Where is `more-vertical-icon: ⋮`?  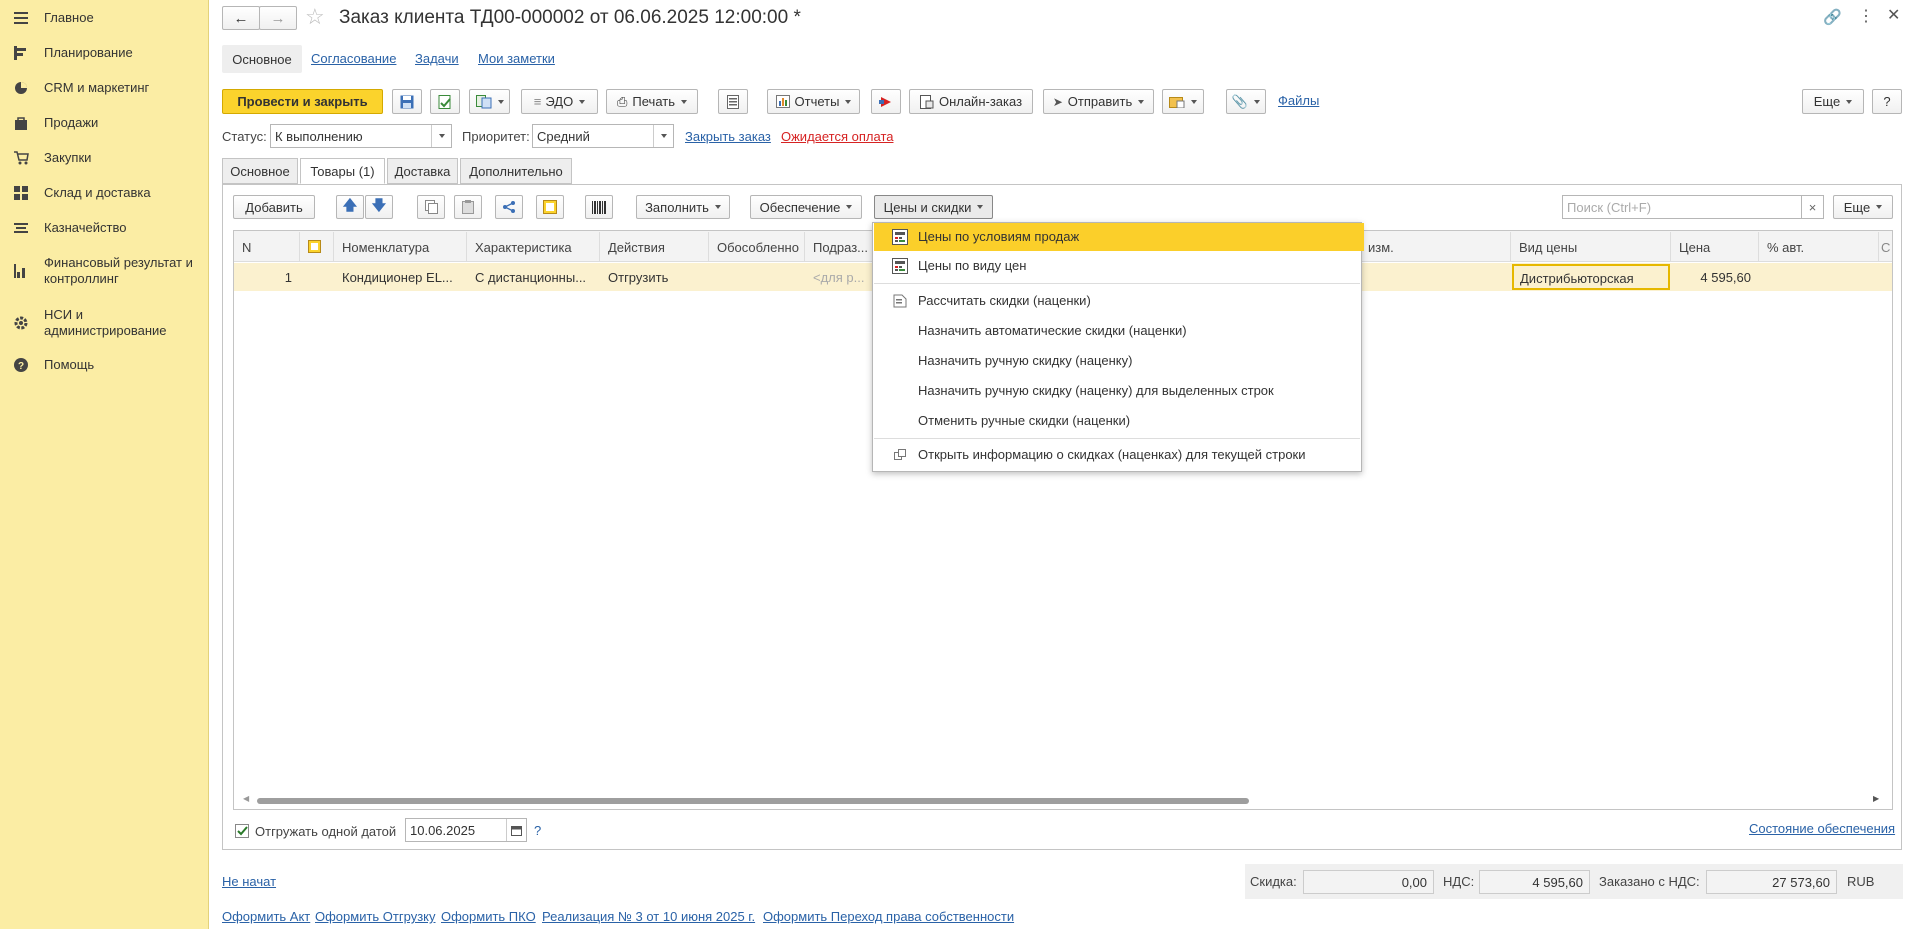
more-vertical-icon: ⋮ is located at coordinates (1866, 16).